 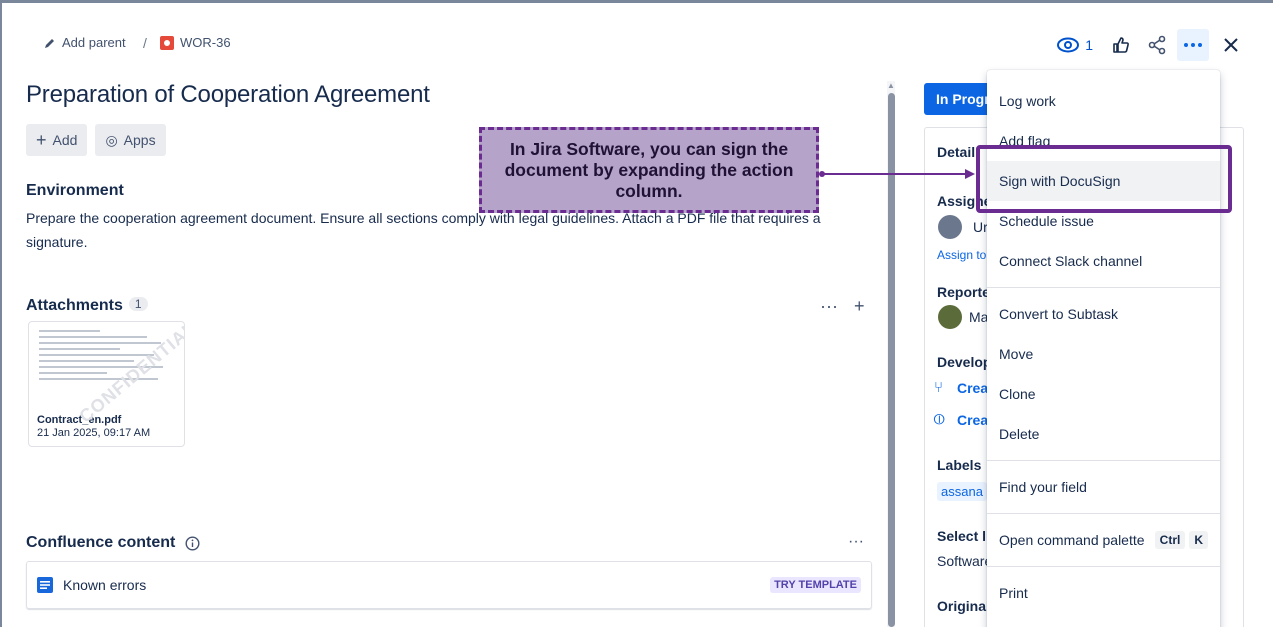 I want to click on annotation-arrow, so click(x=897, y=174).